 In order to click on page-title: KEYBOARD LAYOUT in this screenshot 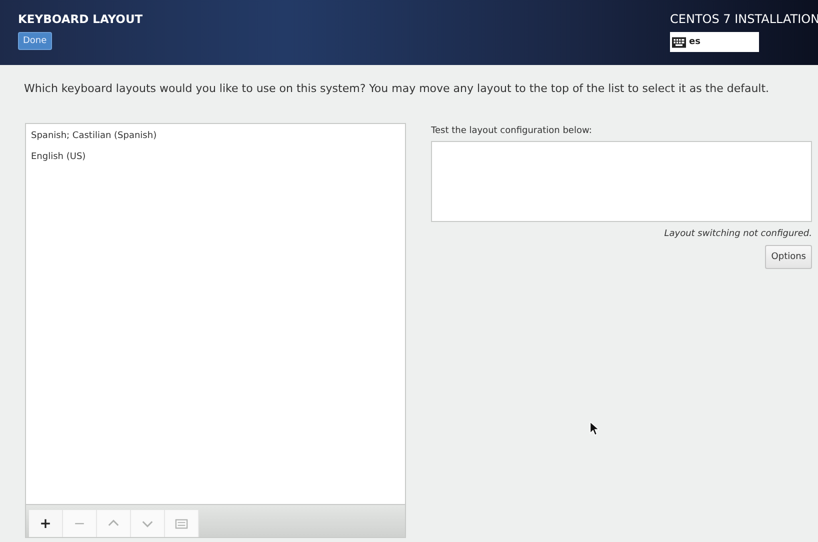, I will do `click(80, 19)`.